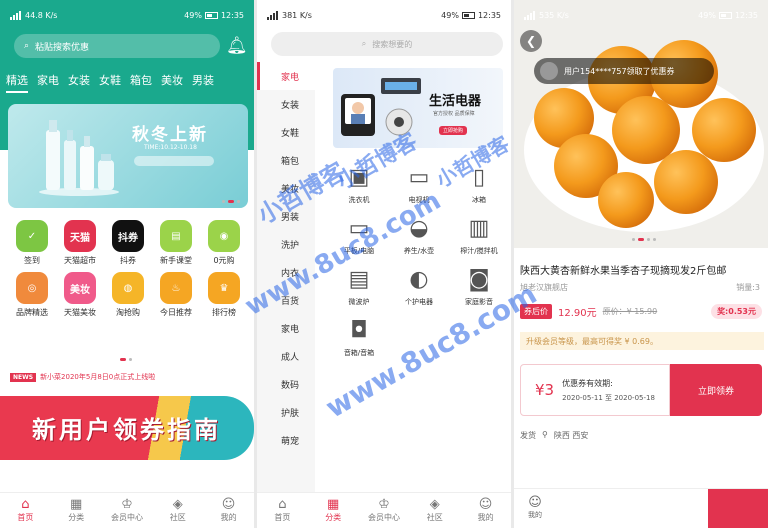 This screenshot has height=528, width=768. What do you see at coordinates (419, 285) in the screenshot?
I see `product-item: ◐ 个护电器` at bounding box center [419, 285].